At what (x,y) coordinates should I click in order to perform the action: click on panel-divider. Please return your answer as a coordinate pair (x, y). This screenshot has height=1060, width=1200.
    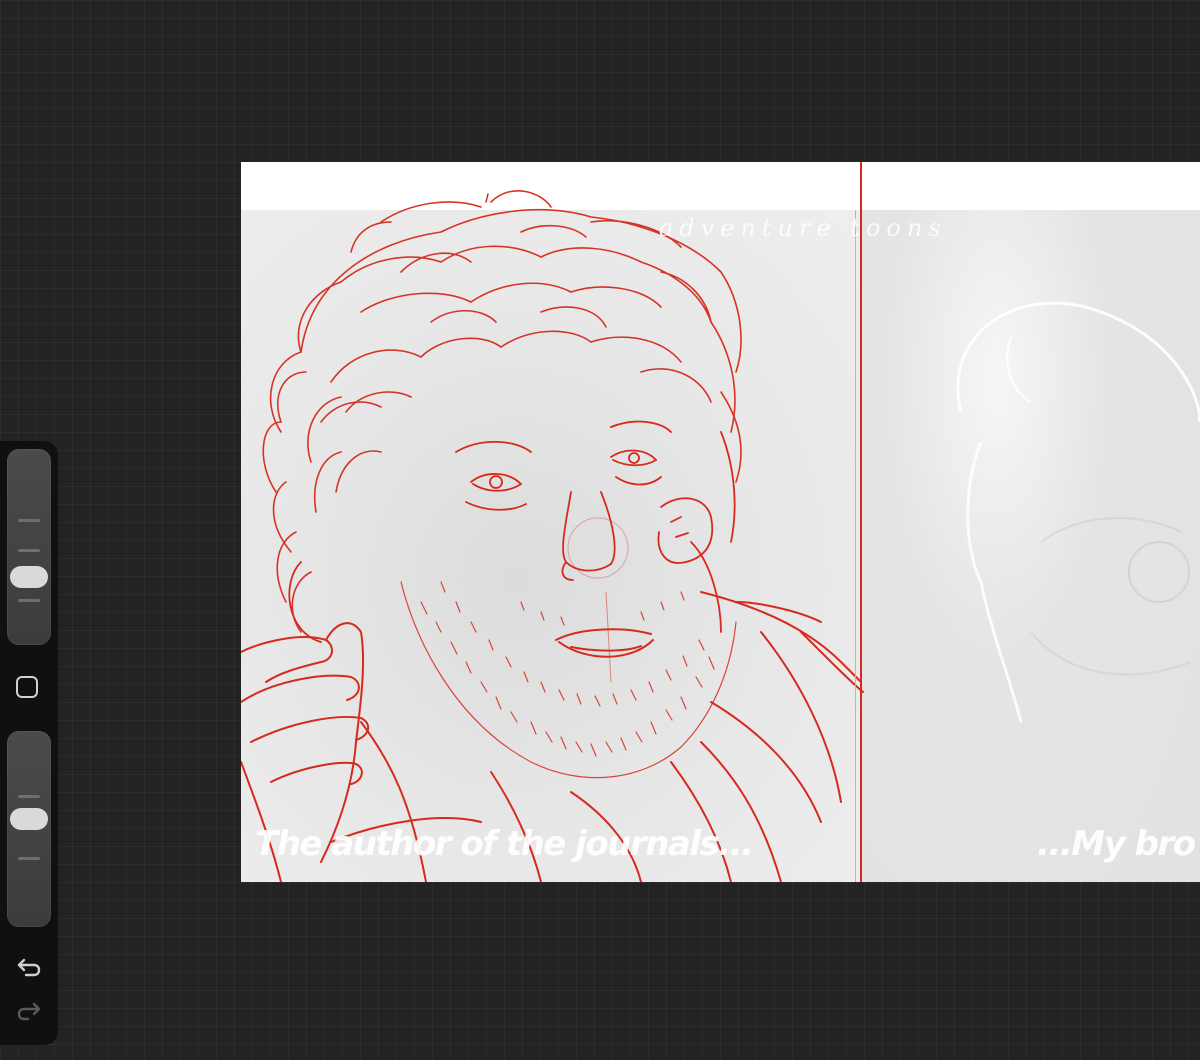
    Looking at the image, I should click on (861, 522).